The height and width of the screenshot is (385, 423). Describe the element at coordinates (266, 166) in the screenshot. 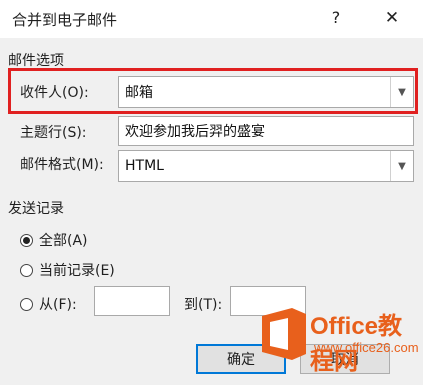

I see `format-select: HTML ▼` at that location.